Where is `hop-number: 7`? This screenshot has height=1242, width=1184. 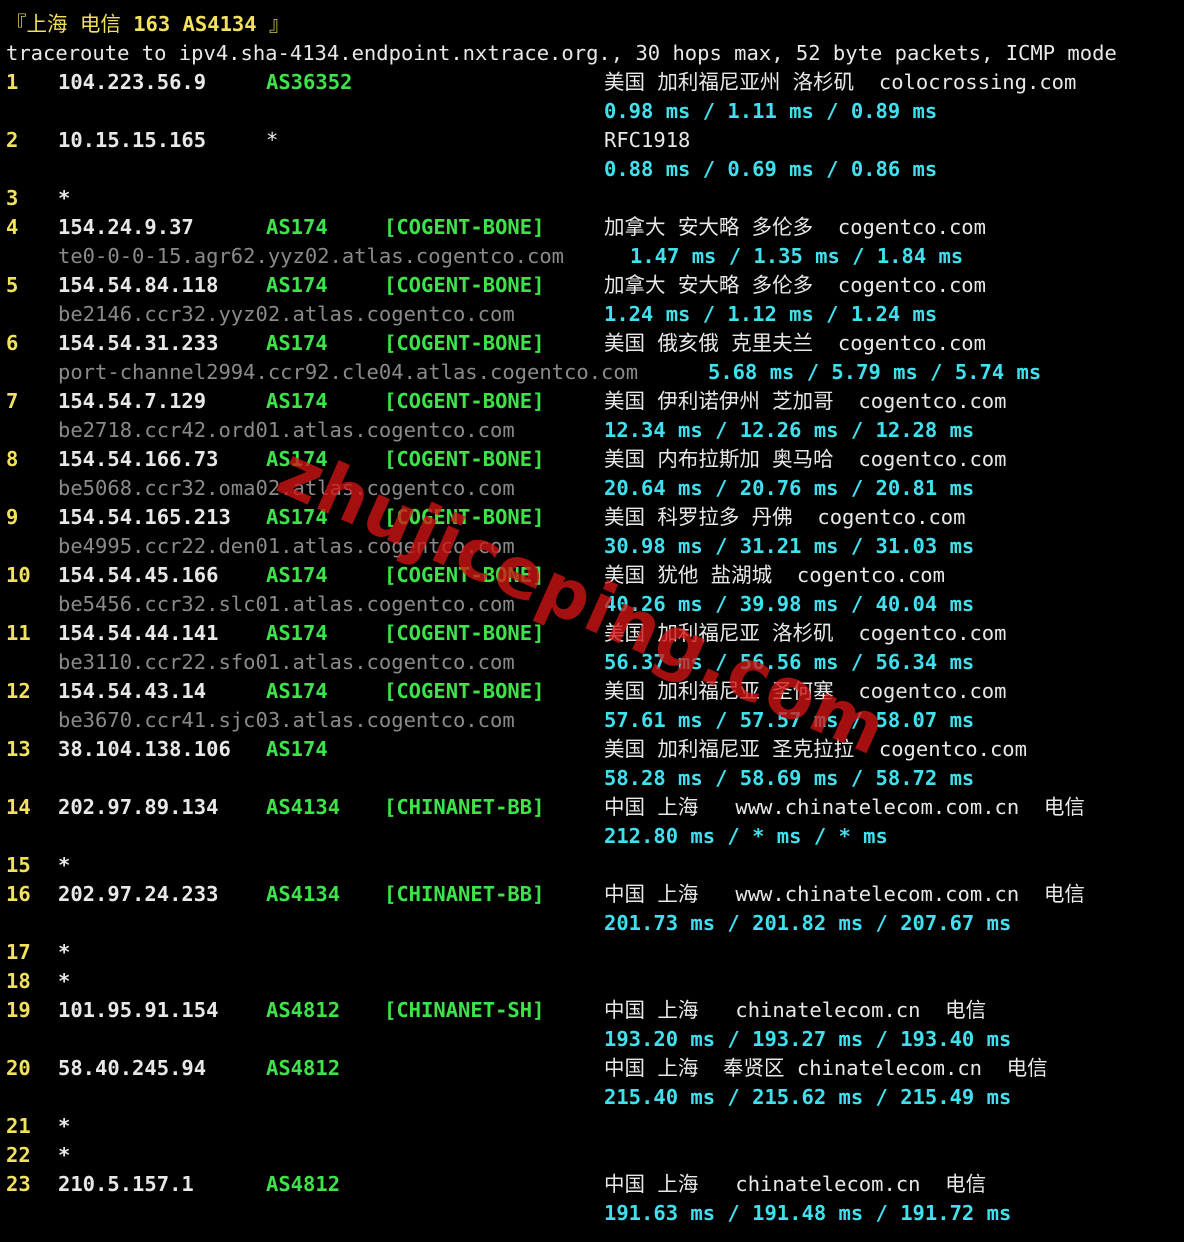
hop-number: 7 is located at coordinates (12, 401).